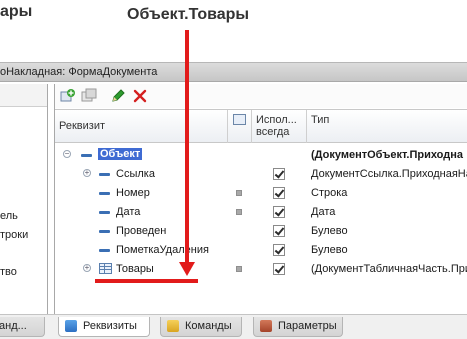 This screenshot has width=467, height=339. Describe the element at coordinates (24, 199) in the screenshot. I see `left-panel: ель троки тво` at that location.